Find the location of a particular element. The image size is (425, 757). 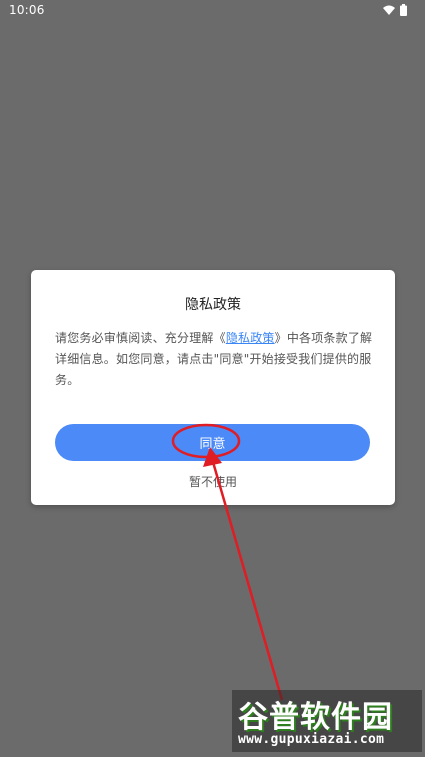

status-icons is located at coordinates (395, 10).